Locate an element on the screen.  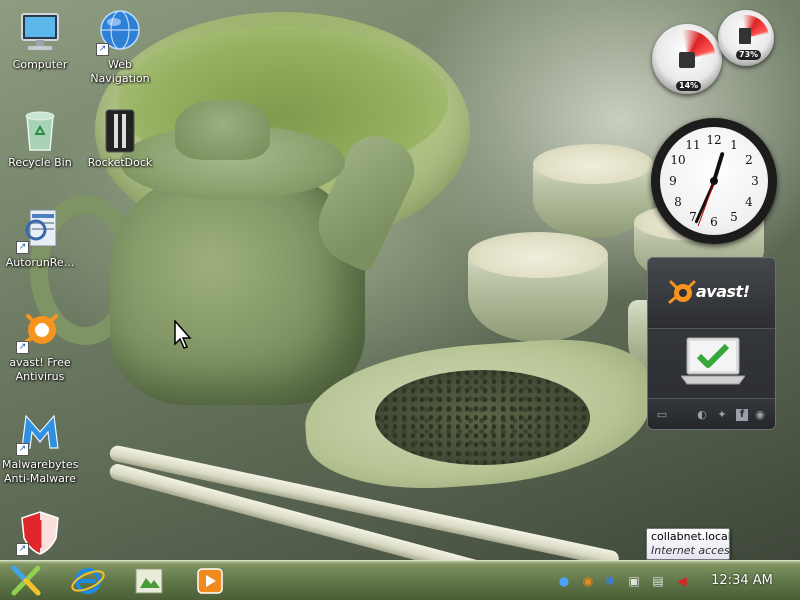
cpu-gauge: 14% is located at coordinates (687, 59).